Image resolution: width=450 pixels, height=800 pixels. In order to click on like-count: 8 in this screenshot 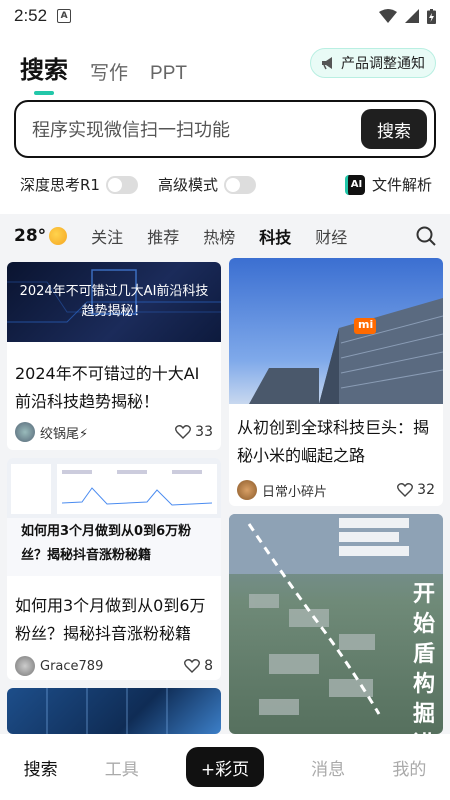, I will do `click(208, 666)`.